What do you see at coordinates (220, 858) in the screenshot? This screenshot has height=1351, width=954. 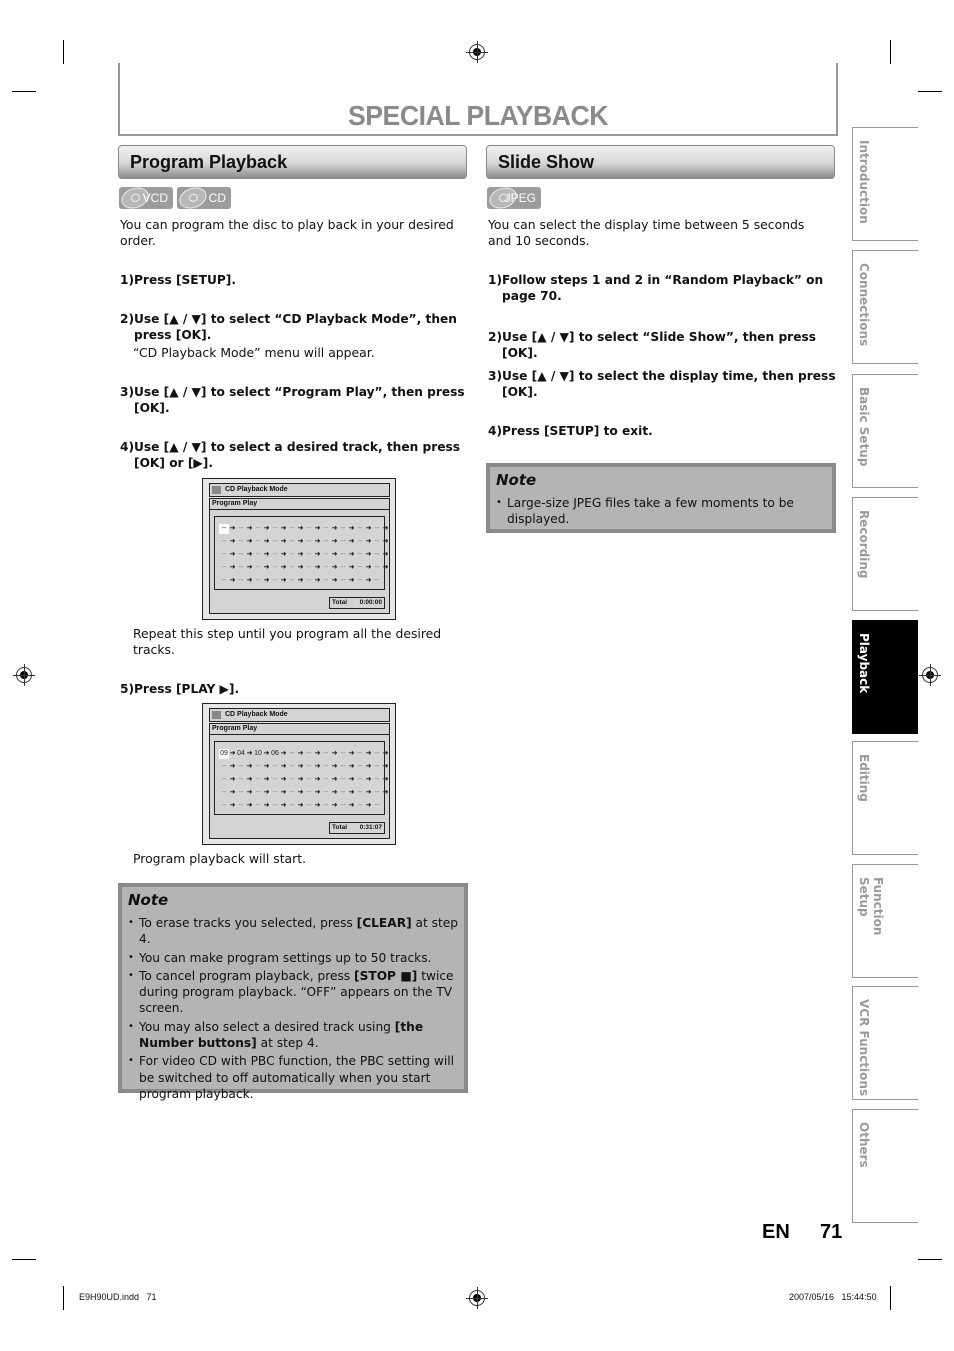 I see `step-5-result: Program playback will start.` at bounding box center [220, 858].